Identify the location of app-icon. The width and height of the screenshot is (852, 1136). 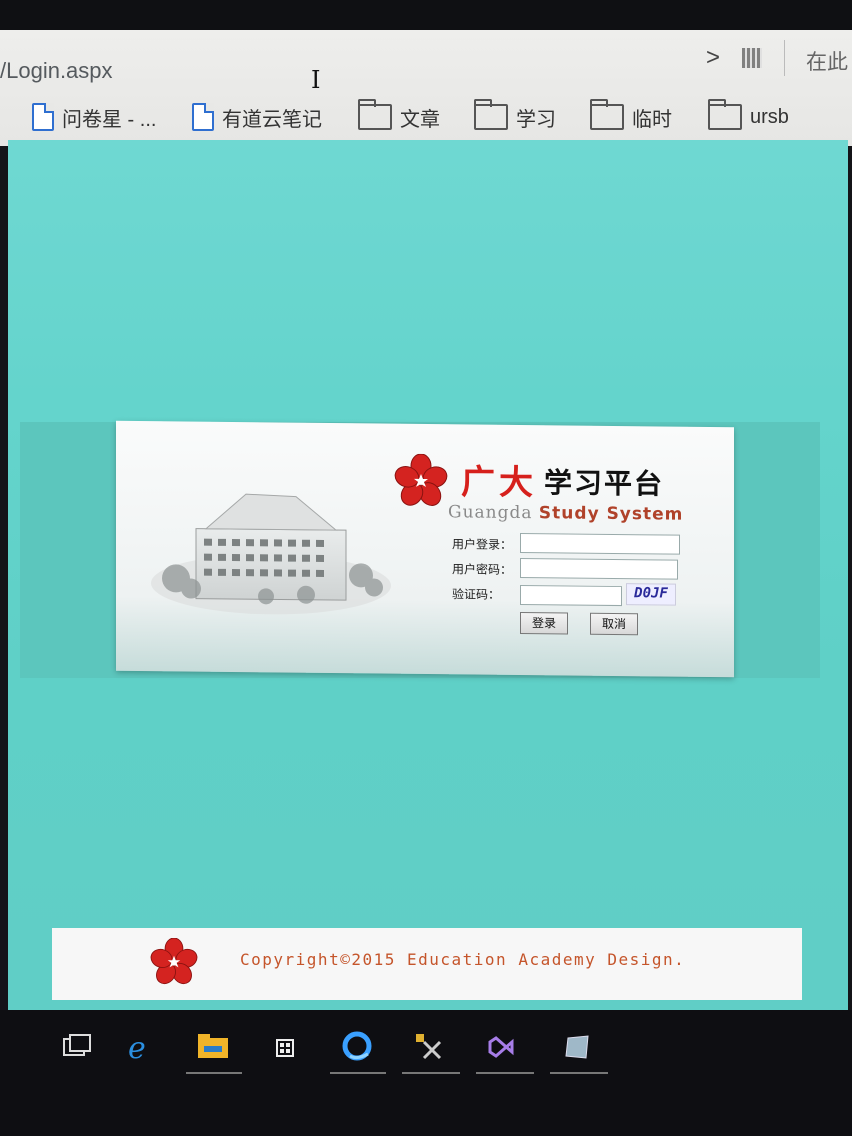
(577, 1047).